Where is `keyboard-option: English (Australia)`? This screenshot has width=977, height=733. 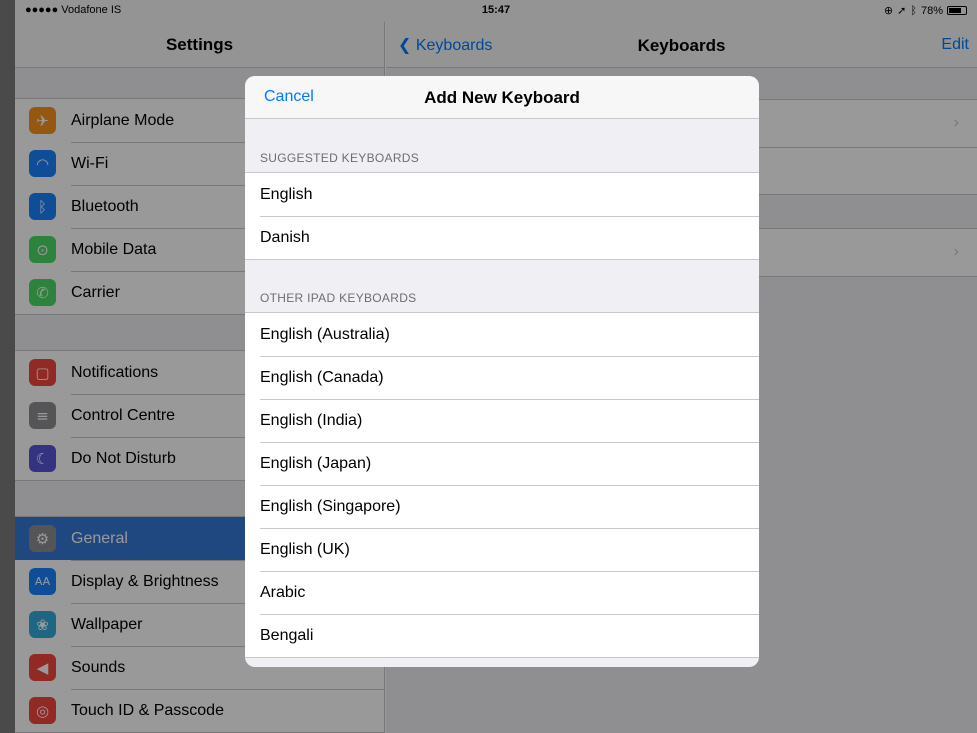 keyboard-option: English (Australia) is located at coordinates (502, 334).